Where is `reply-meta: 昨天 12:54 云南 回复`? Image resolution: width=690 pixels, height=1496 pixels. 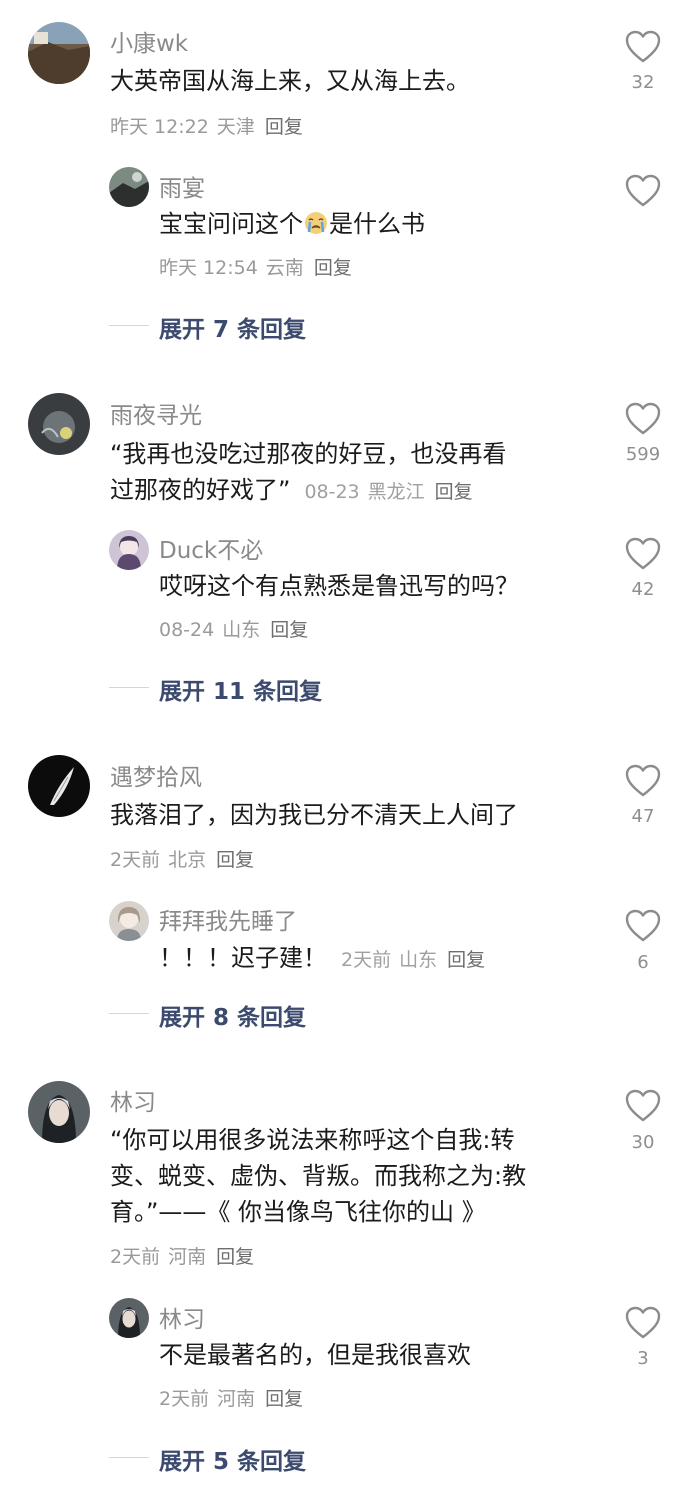 reply-meta: 昨天 12:54 云南 回复 is located at coordinates (255, 266).